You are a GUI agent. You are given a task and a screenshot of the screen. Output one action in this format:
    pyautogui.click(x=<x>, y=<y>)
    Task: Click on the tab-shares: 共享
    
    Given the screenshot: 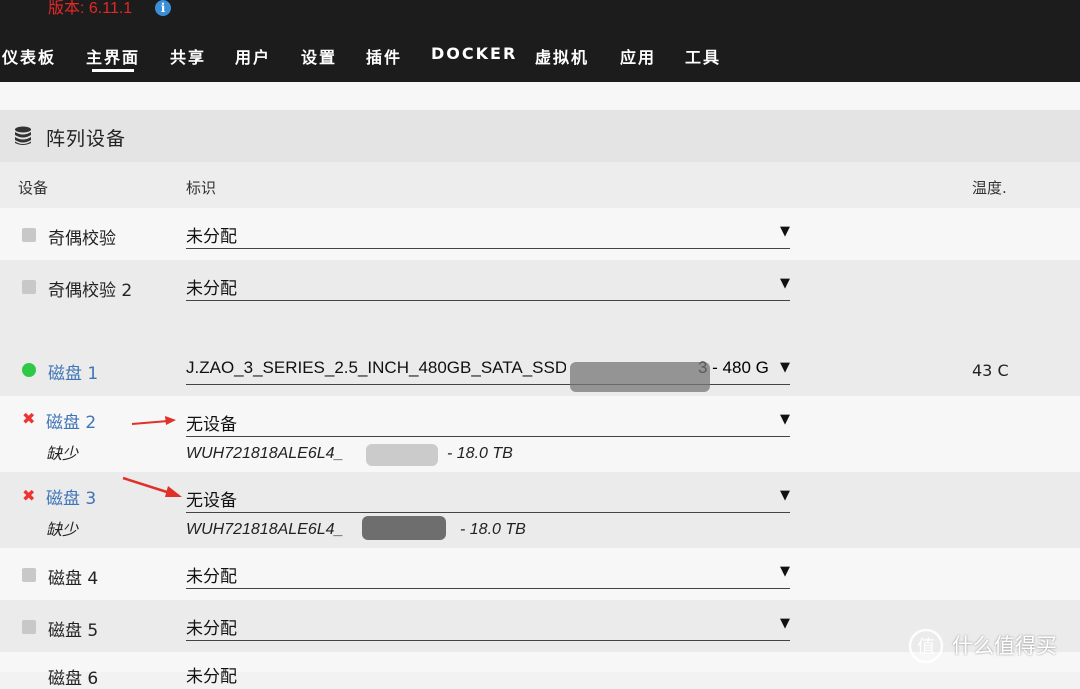 What is the action you would take?
    pyautogui.click(x=188, y=56)
    